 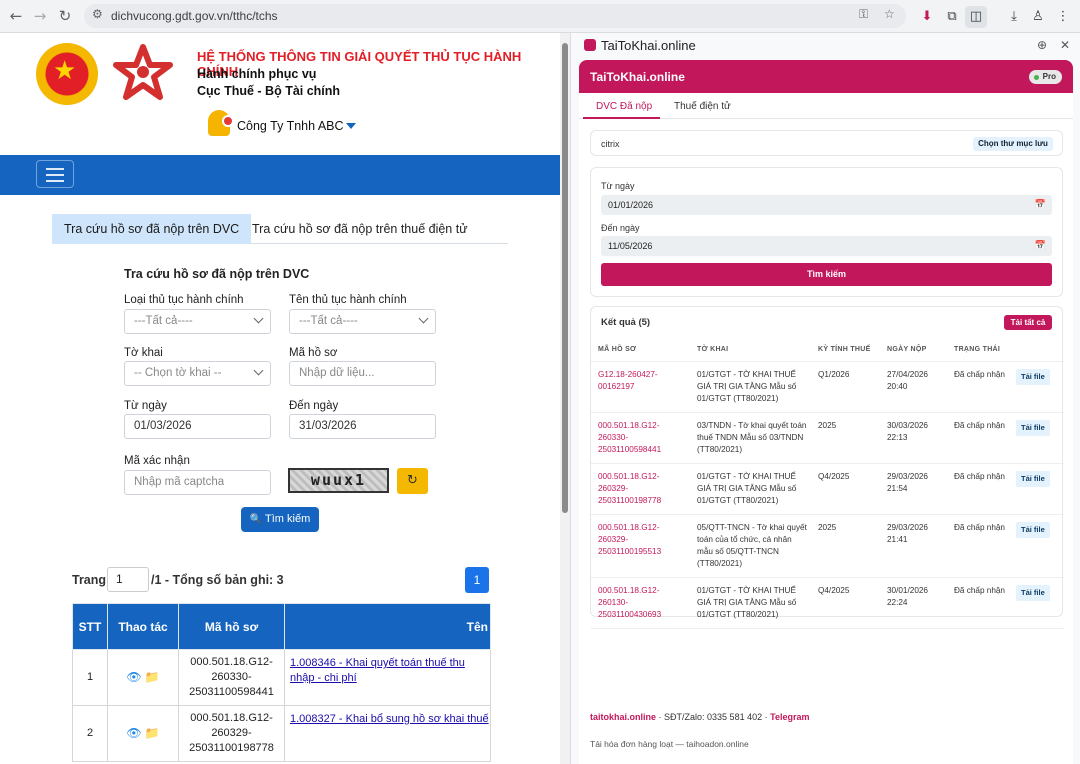 I want to click on col-form: TỜ KHAI, so click(x=750, y=350).